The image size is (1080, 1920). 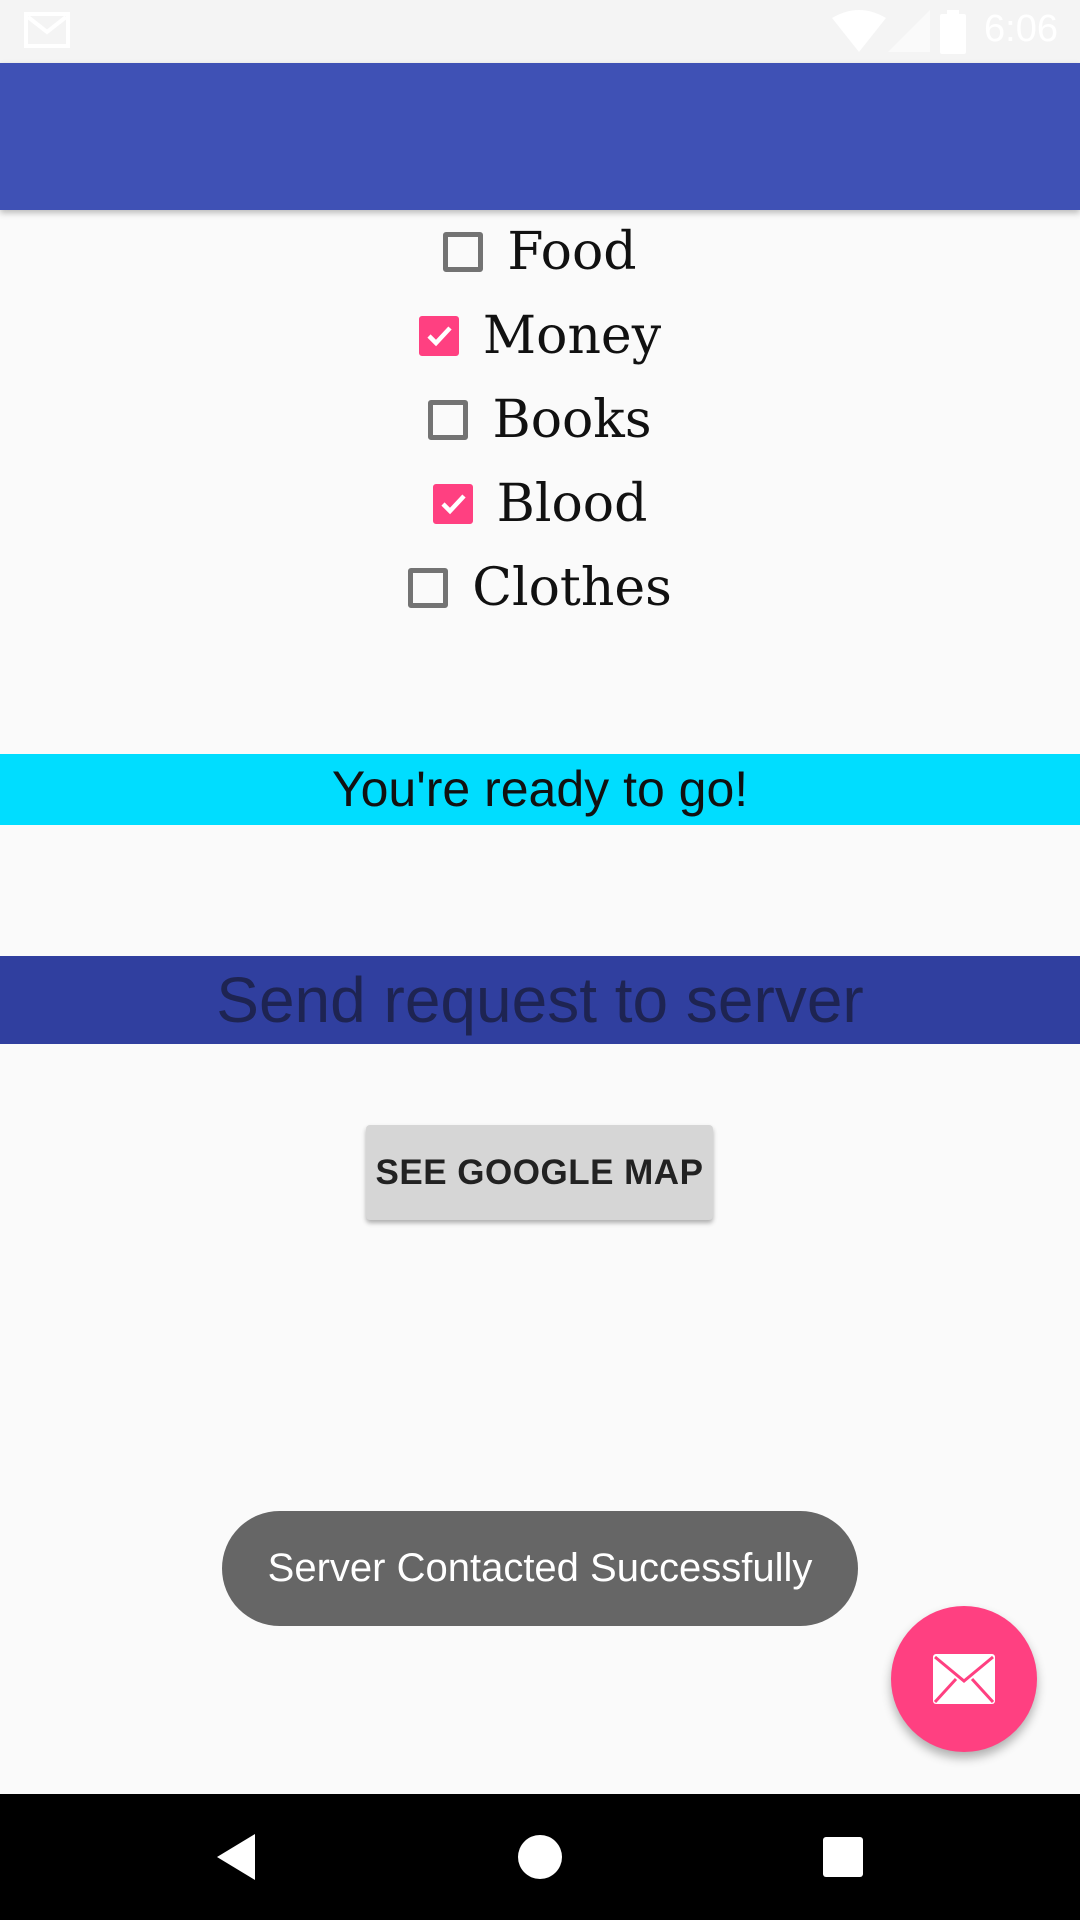 I want to click on navigation-bar, so click(x=540, y=1857).